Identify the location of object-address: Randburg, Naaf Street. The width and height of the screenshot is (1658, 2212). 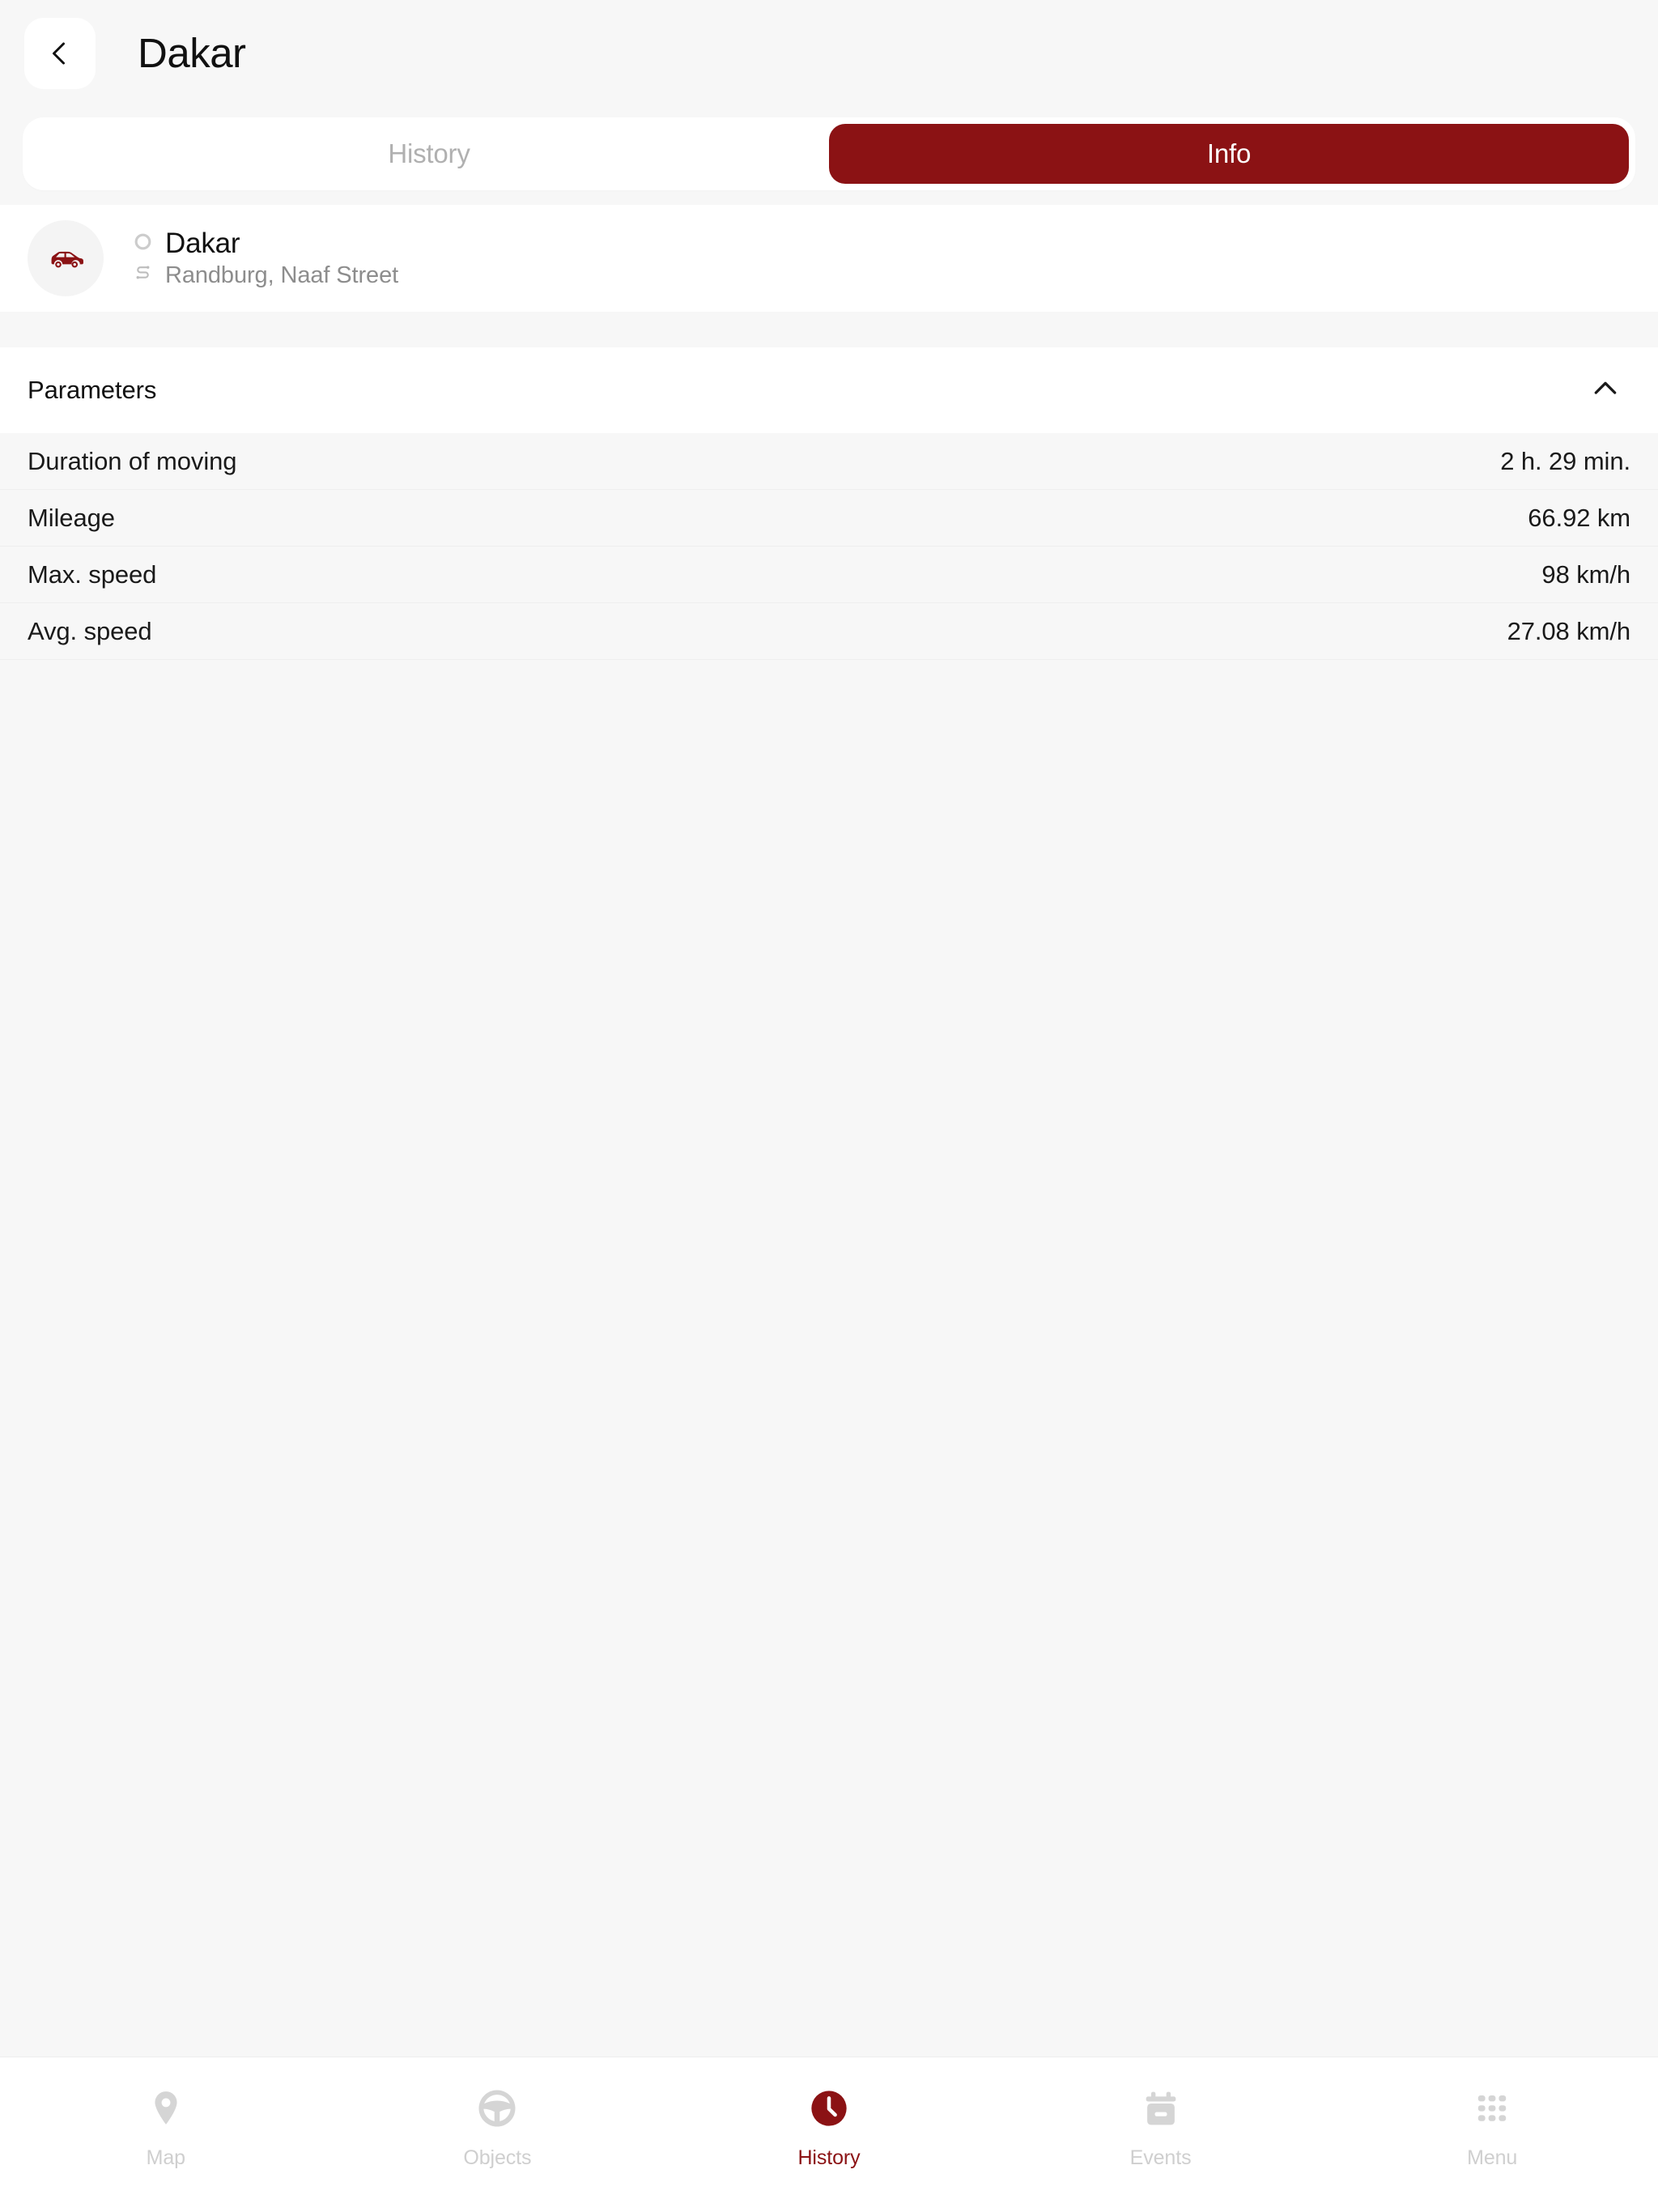
(282, 275).